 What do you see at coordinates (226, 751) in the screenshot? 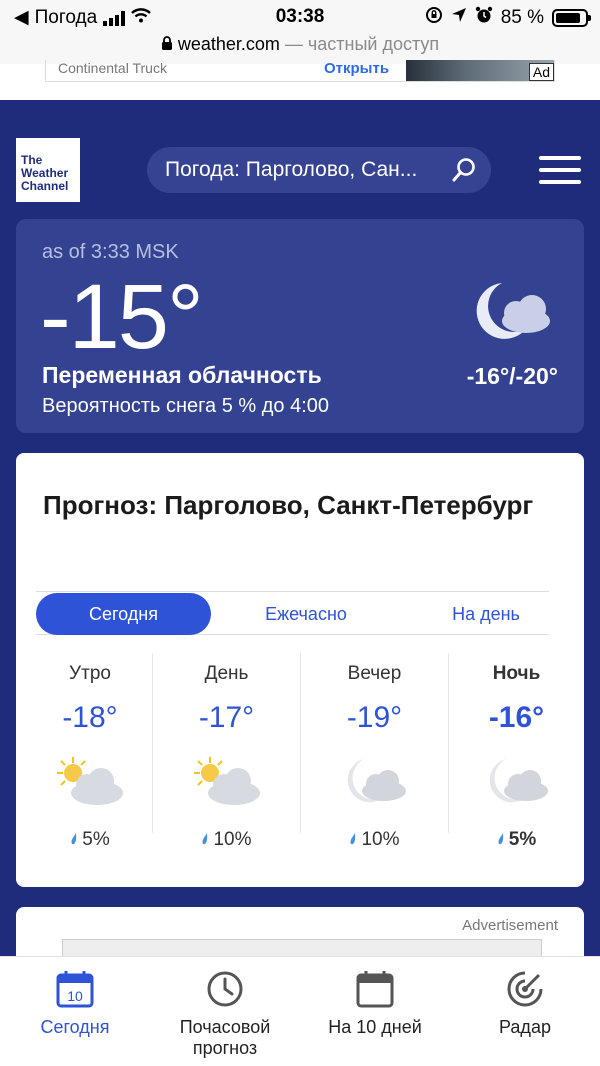
I see `period-day: День -17° 10%` at bounding box center [226, 751].